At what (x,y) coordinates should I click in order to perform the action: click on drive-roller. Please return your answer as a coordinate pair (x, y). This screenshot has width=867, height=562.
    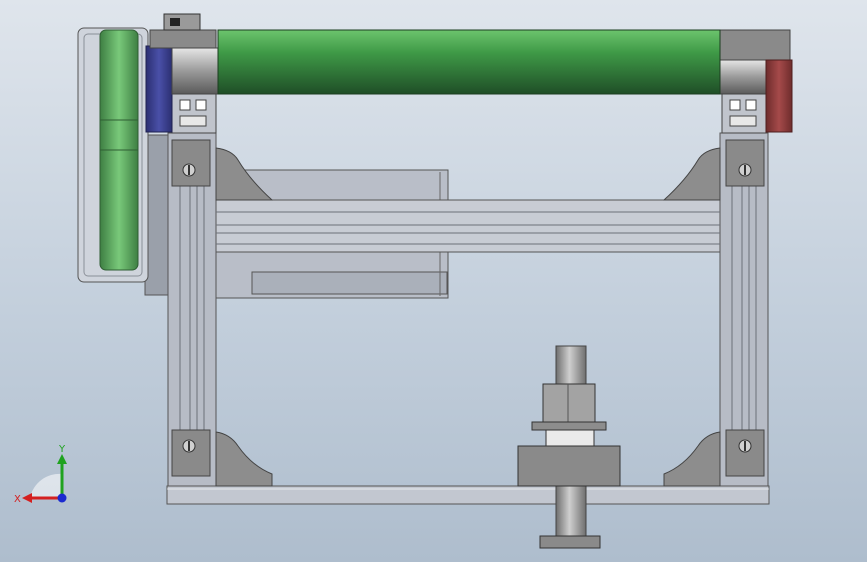
    Looking at the image, I should click on (469, 62).